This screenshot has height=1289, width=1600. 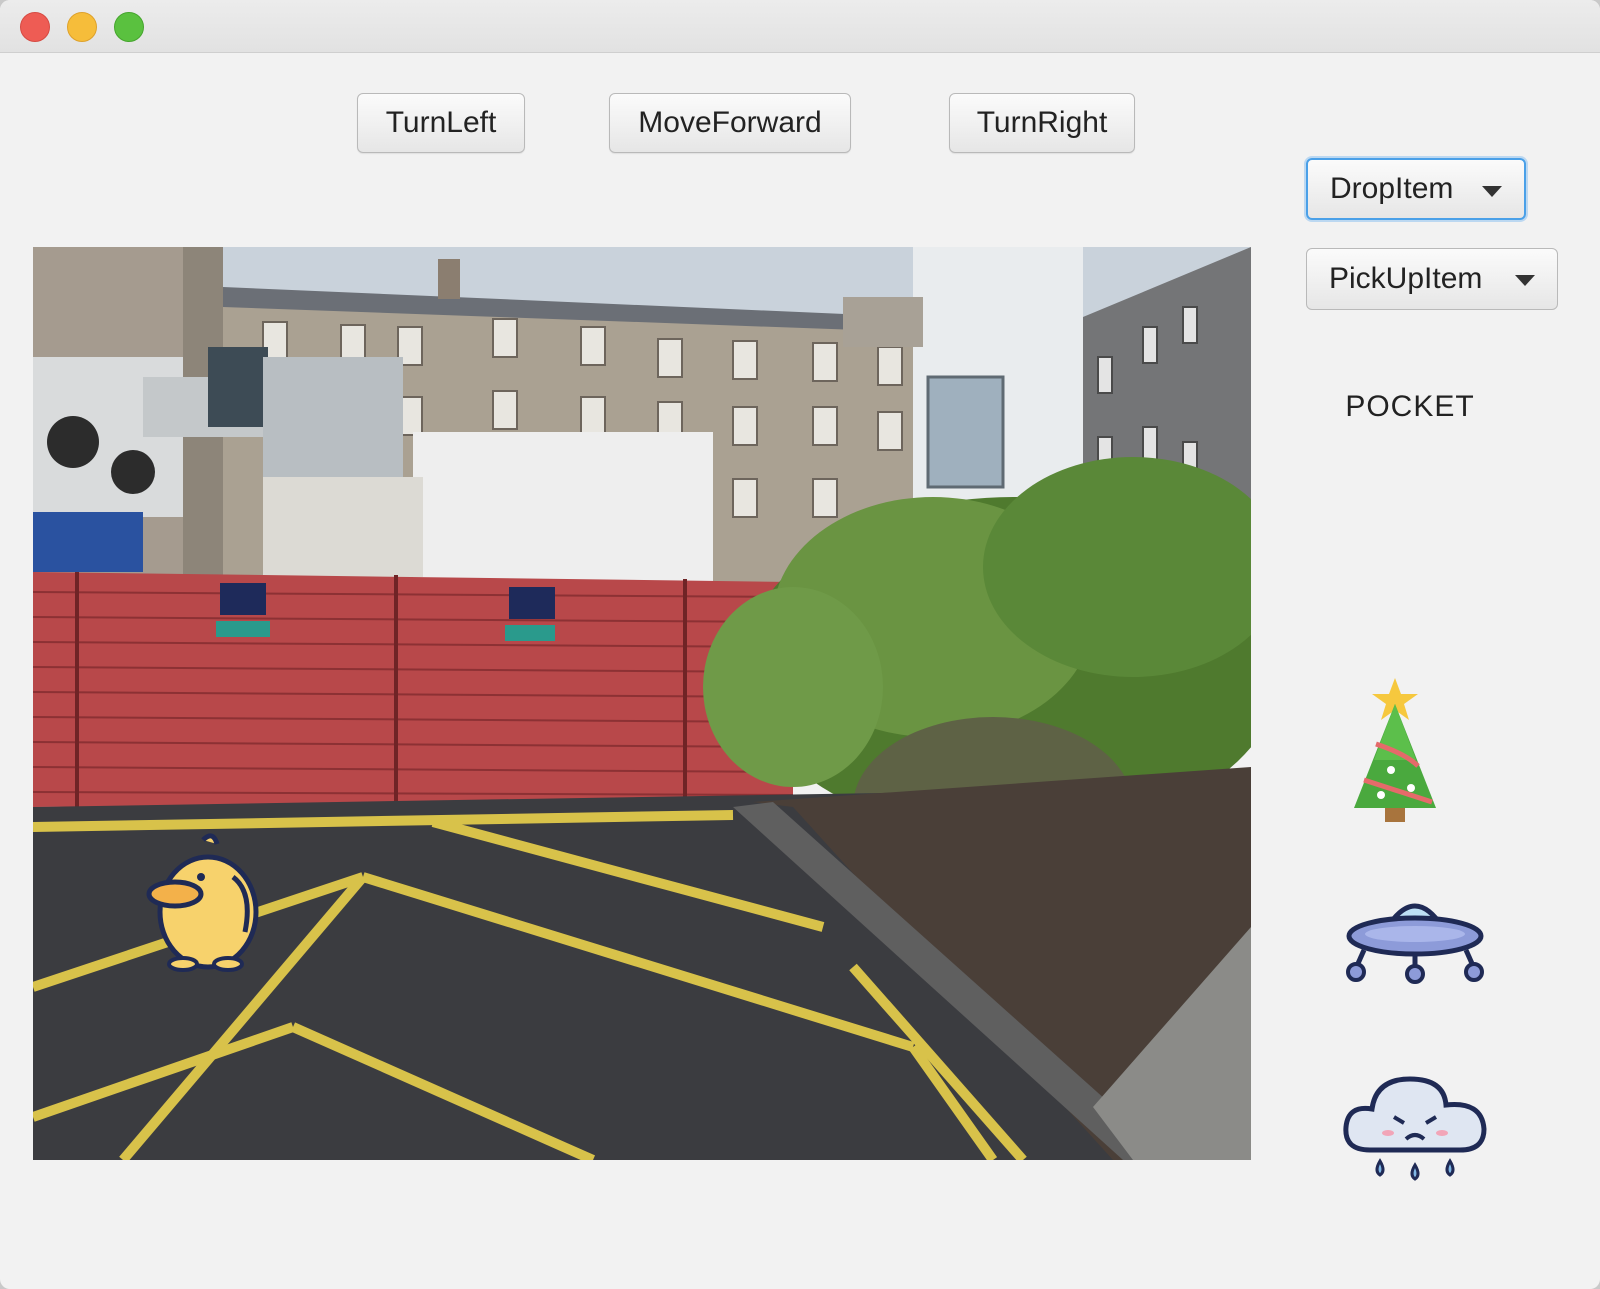 What do you see at coordinates (441, 123) in the screenshot?
I see `turn-left-button: TurnLeft` at bounding box center [441, 123].